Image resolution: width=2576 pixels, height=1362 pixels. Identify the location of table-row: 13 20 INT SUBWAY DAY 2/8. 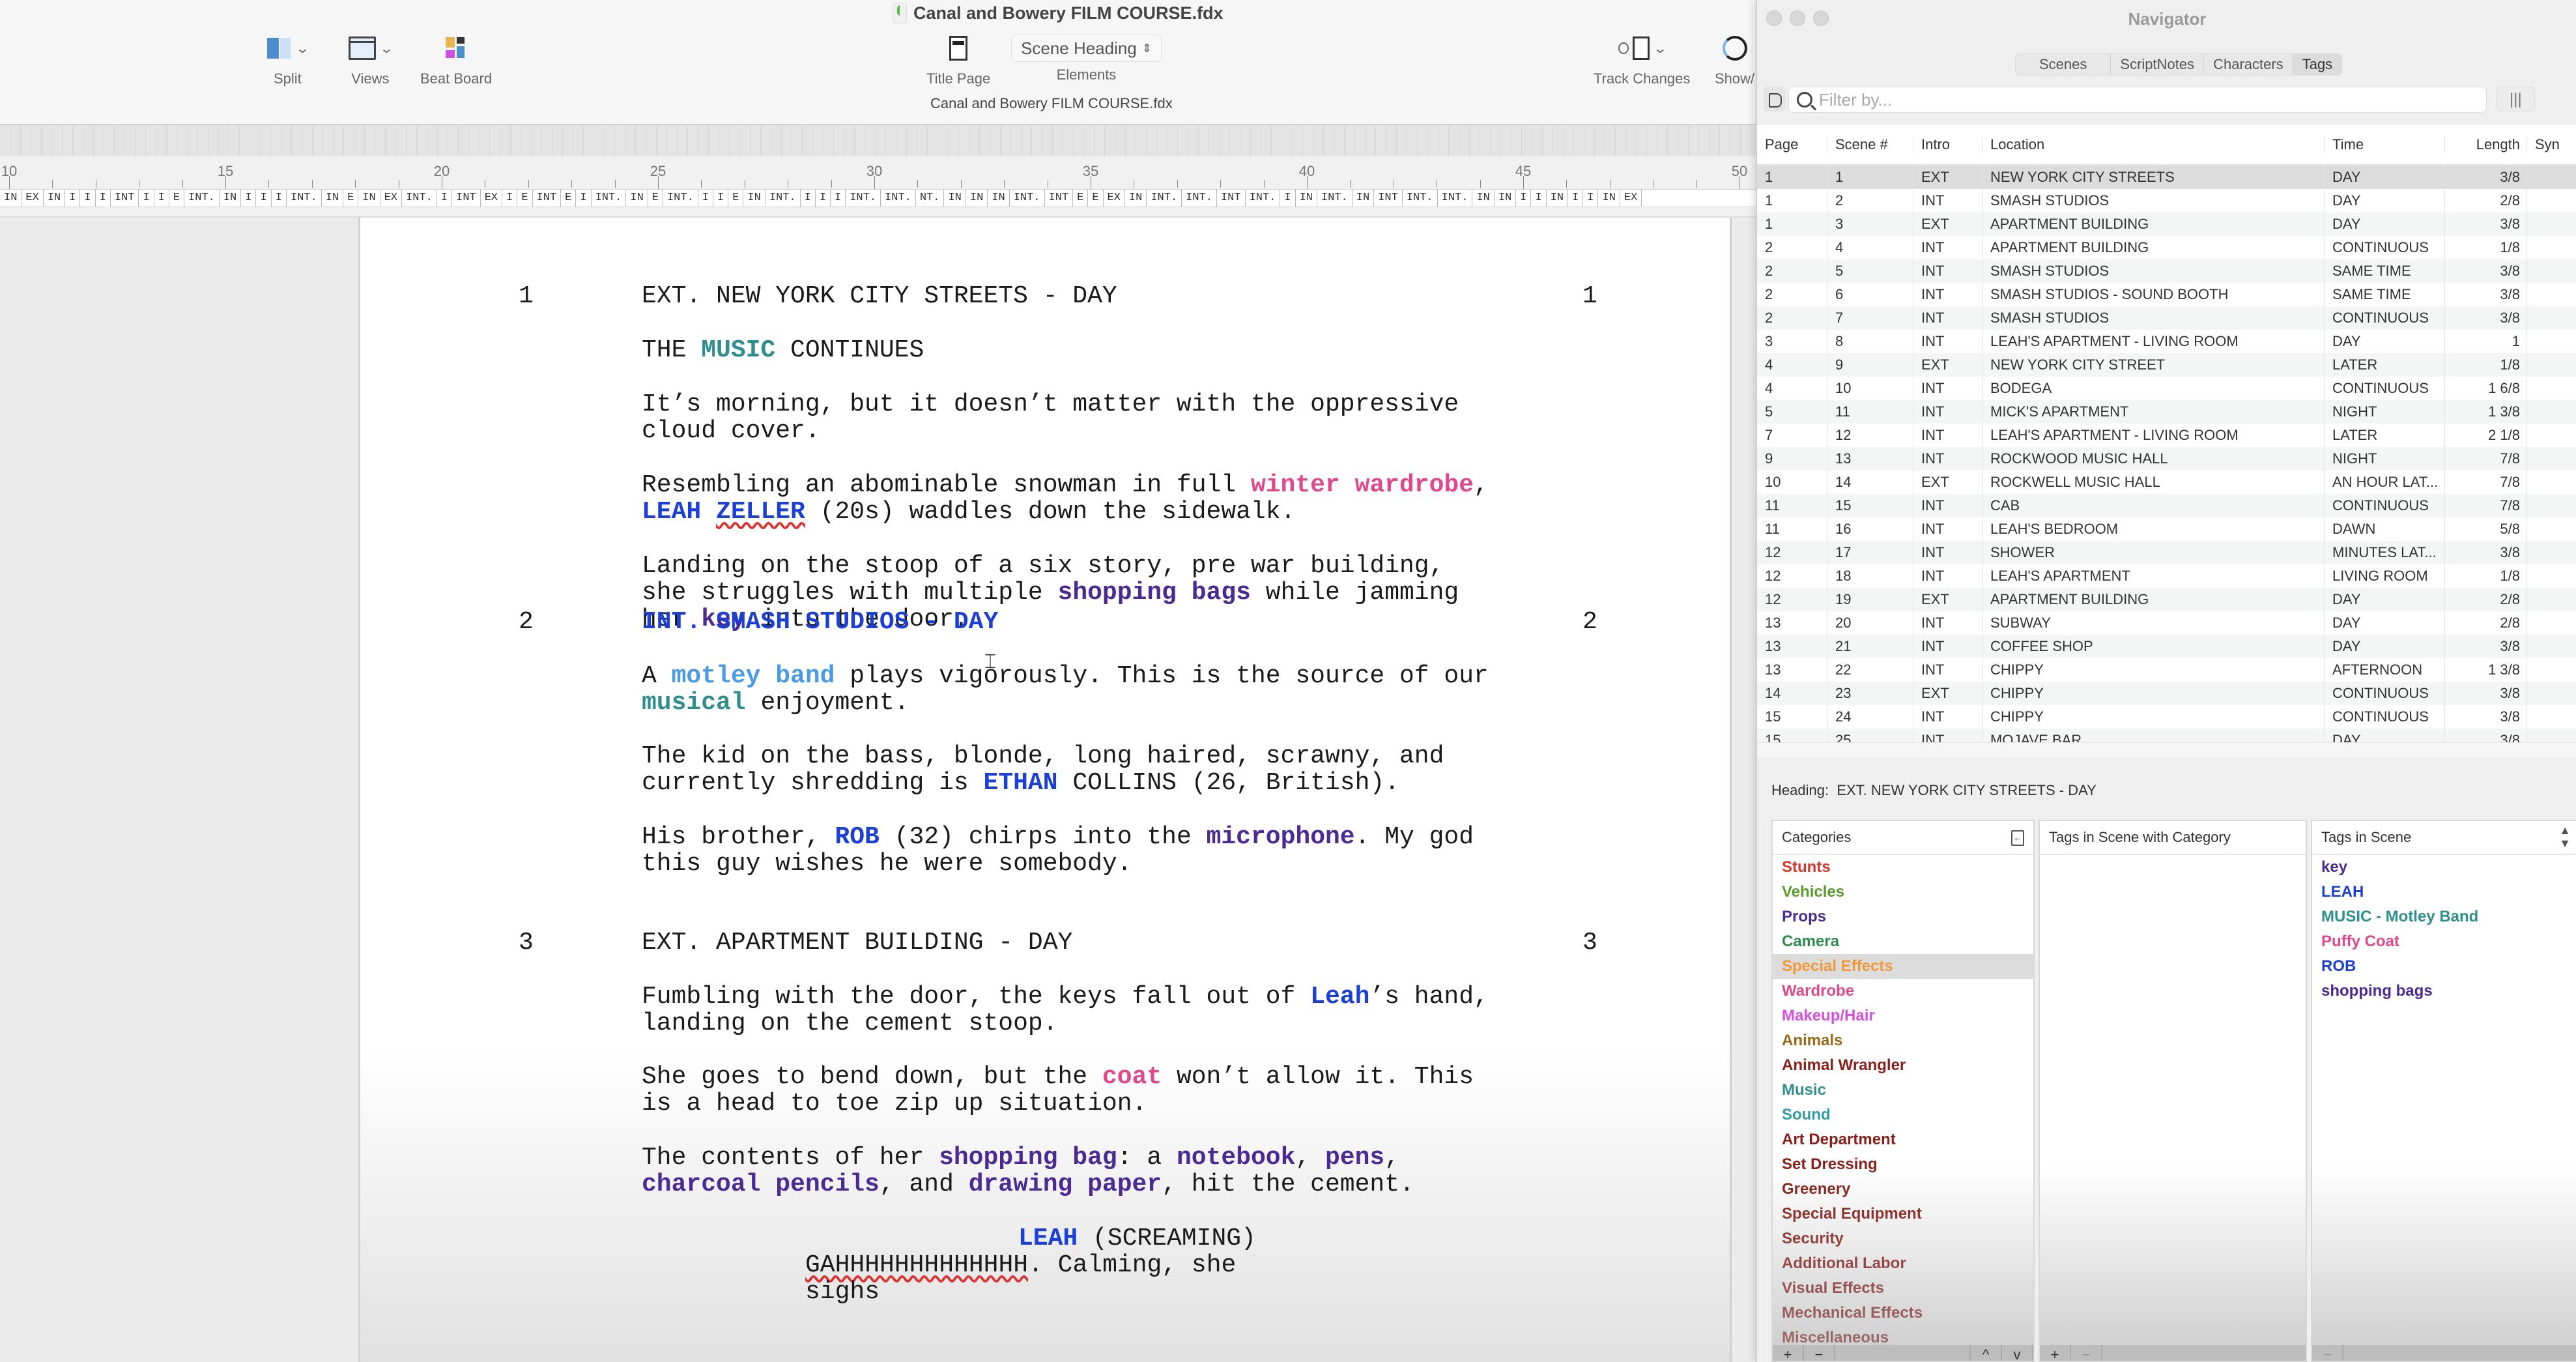
(2166, 623).